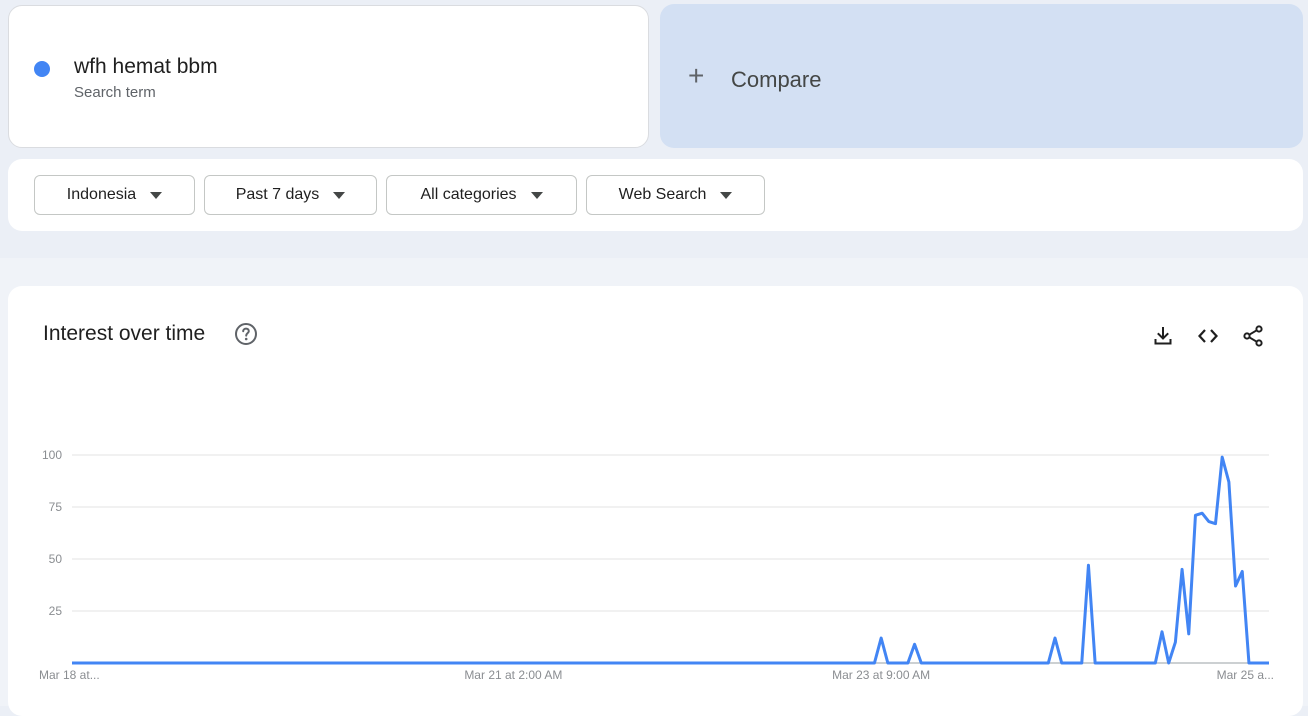 The width and height of the screenshot is (1308, 716). Describe the element at coordinates (56, 507) in the screenshot. I see `y-tick-label: 75` at that location.